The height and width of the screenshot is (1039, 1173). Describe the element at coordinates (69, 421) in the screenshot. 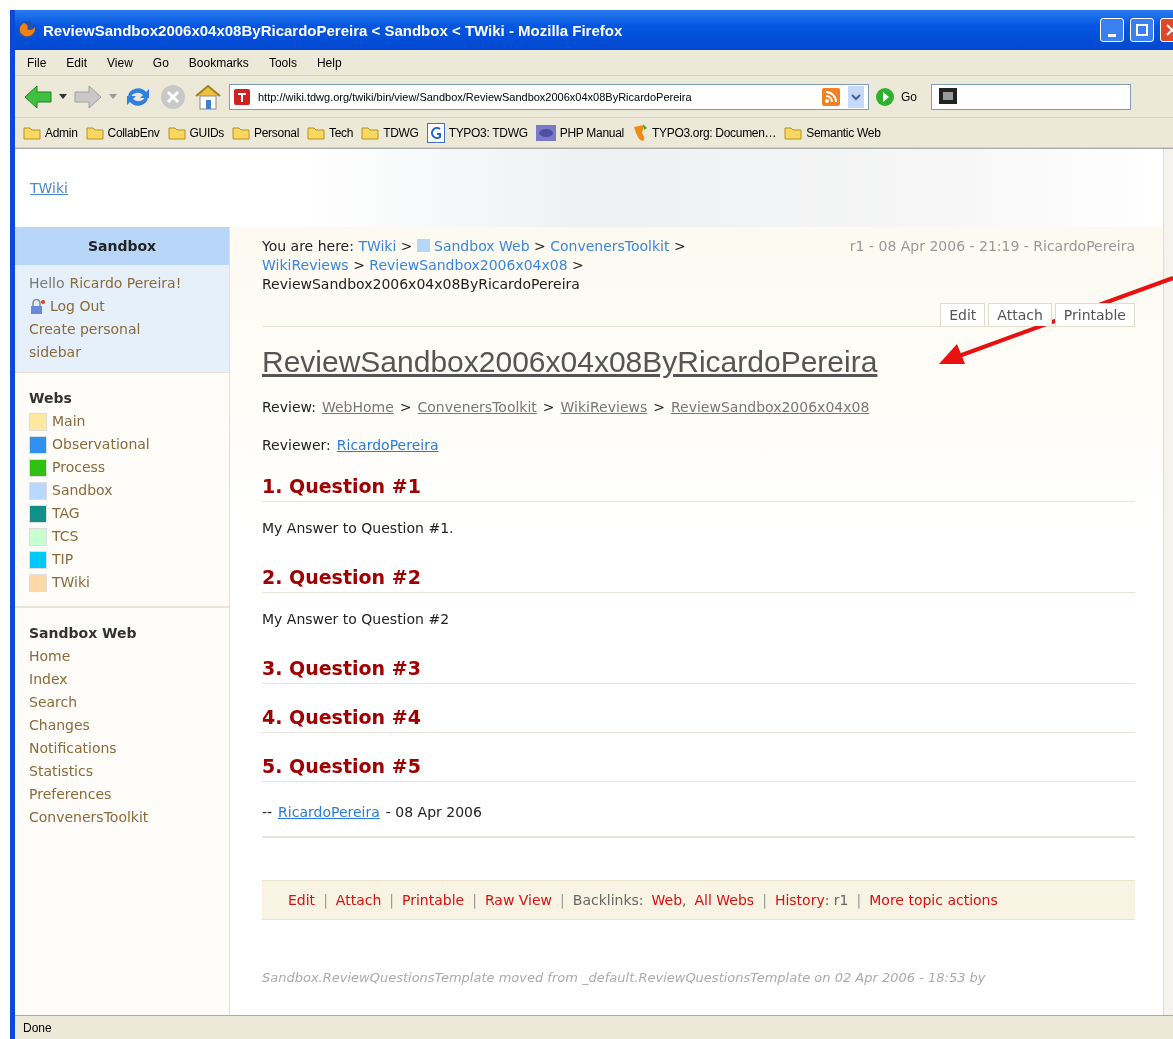

I see `web-name-link: Main` at that location.